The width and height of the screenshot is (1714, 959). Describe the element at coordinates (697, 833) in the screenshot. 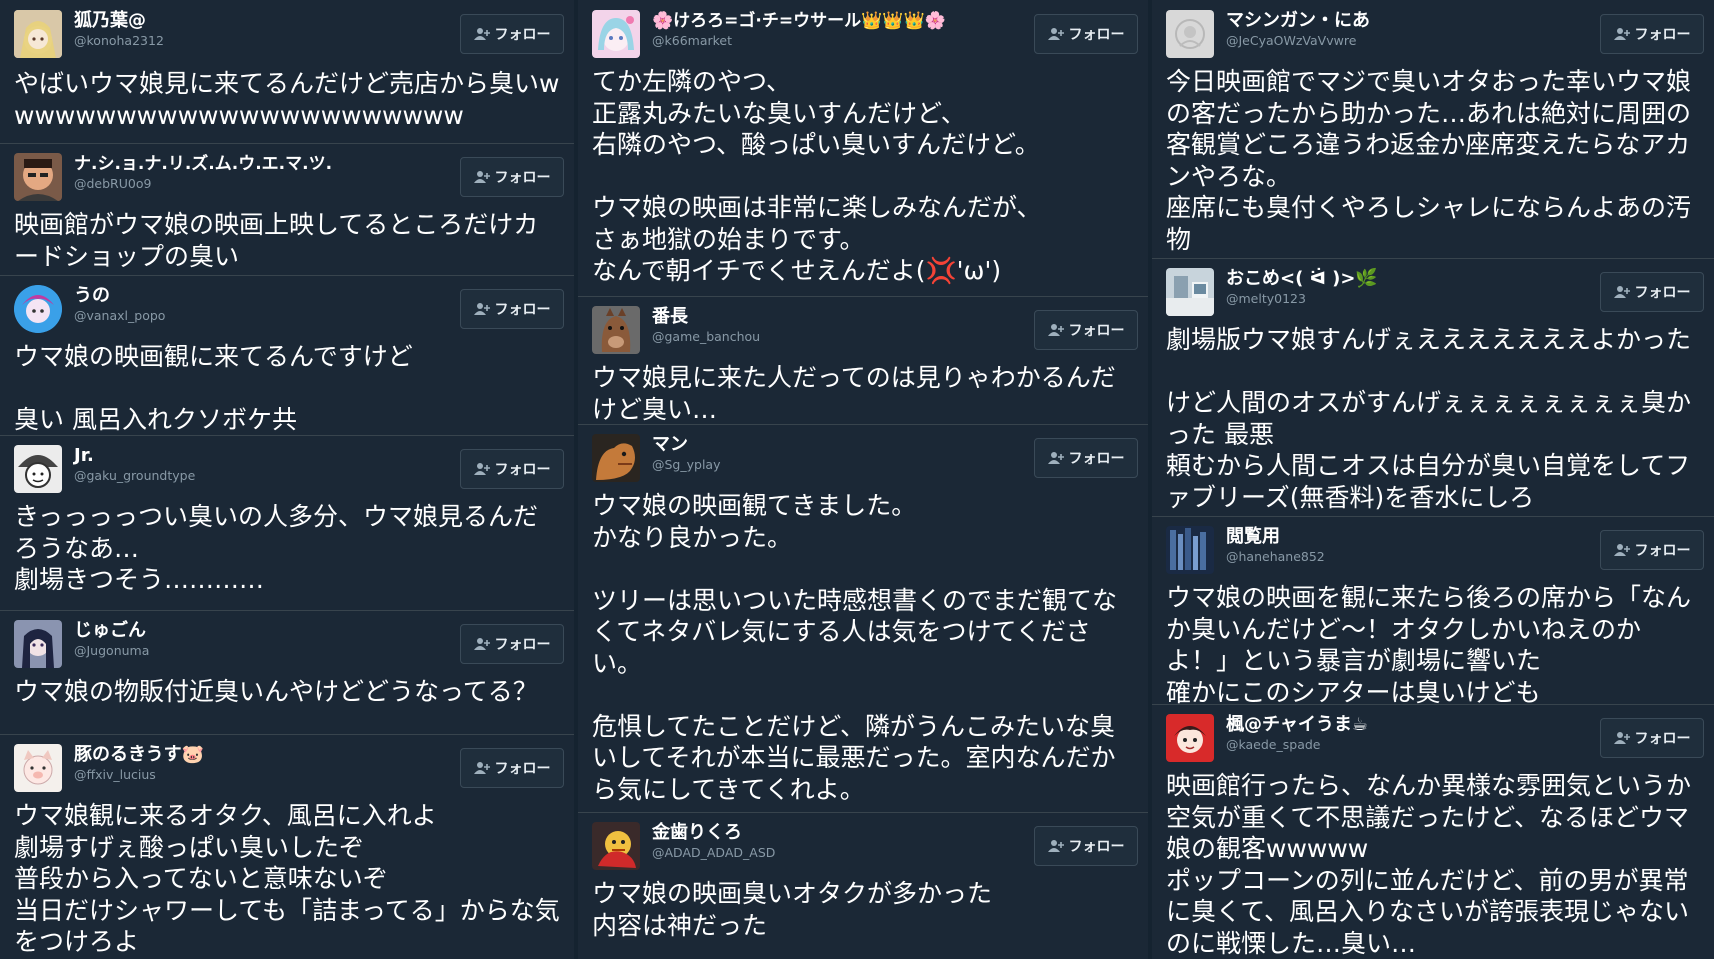

I see `user-name: 金歯りくろ` at that location.